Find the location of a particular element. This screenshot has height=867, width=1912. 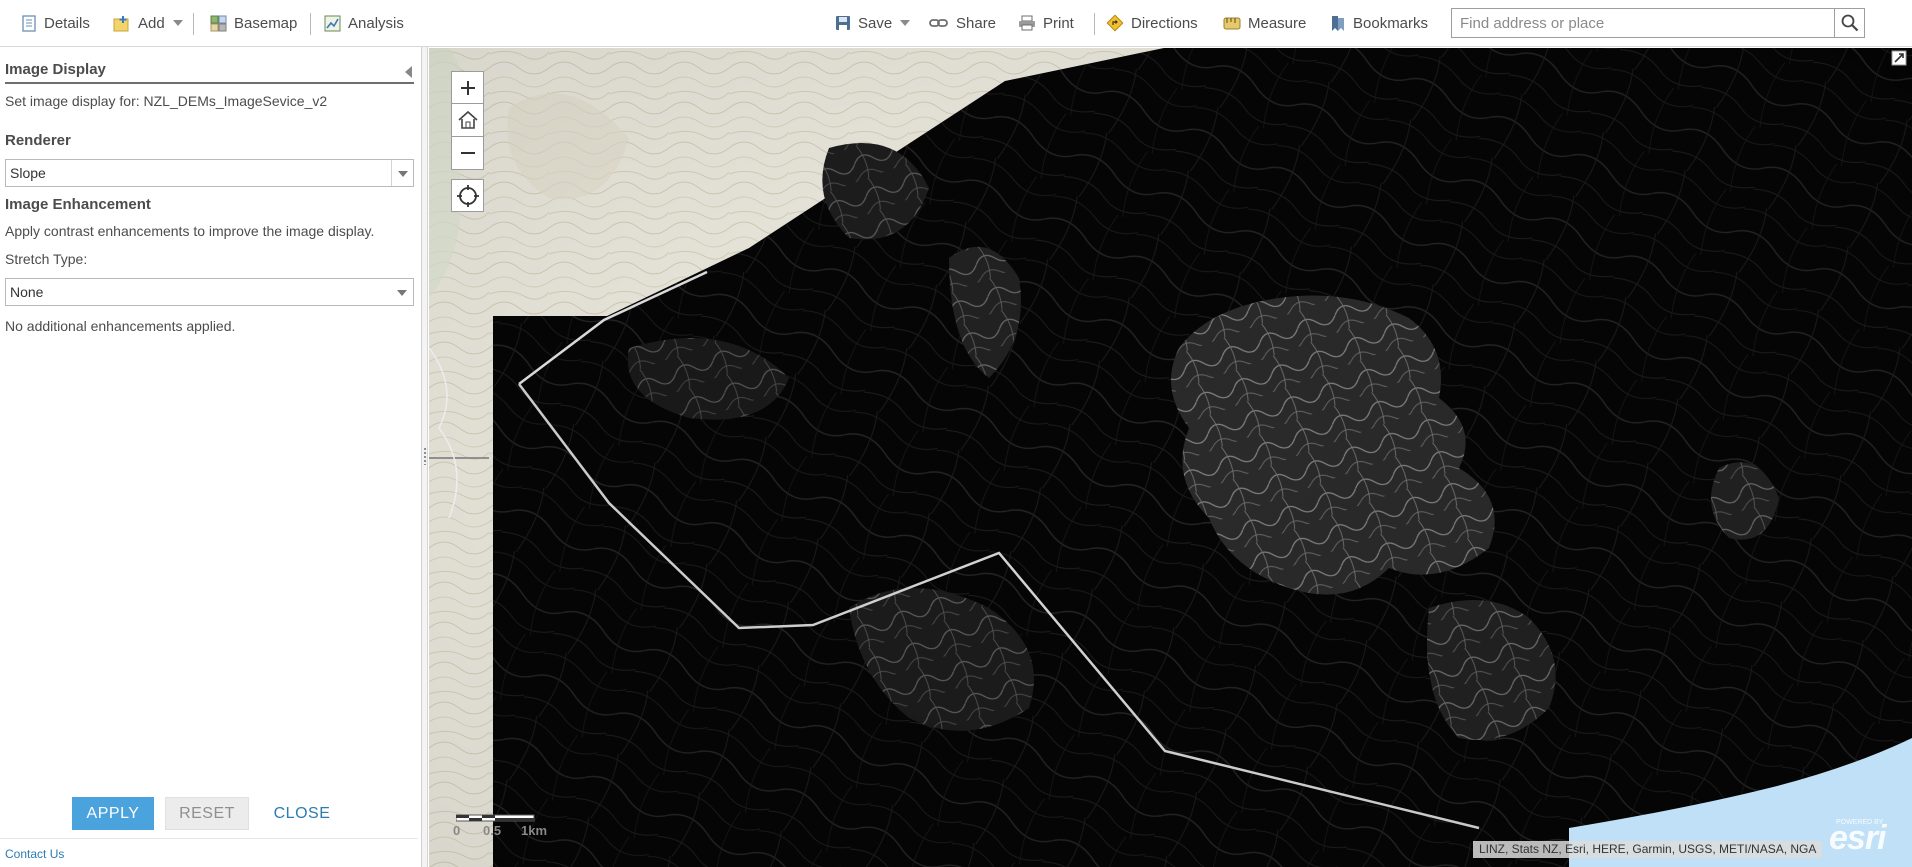

bookmarks-label: Bookmarks is located at coordinates (1391, 23).